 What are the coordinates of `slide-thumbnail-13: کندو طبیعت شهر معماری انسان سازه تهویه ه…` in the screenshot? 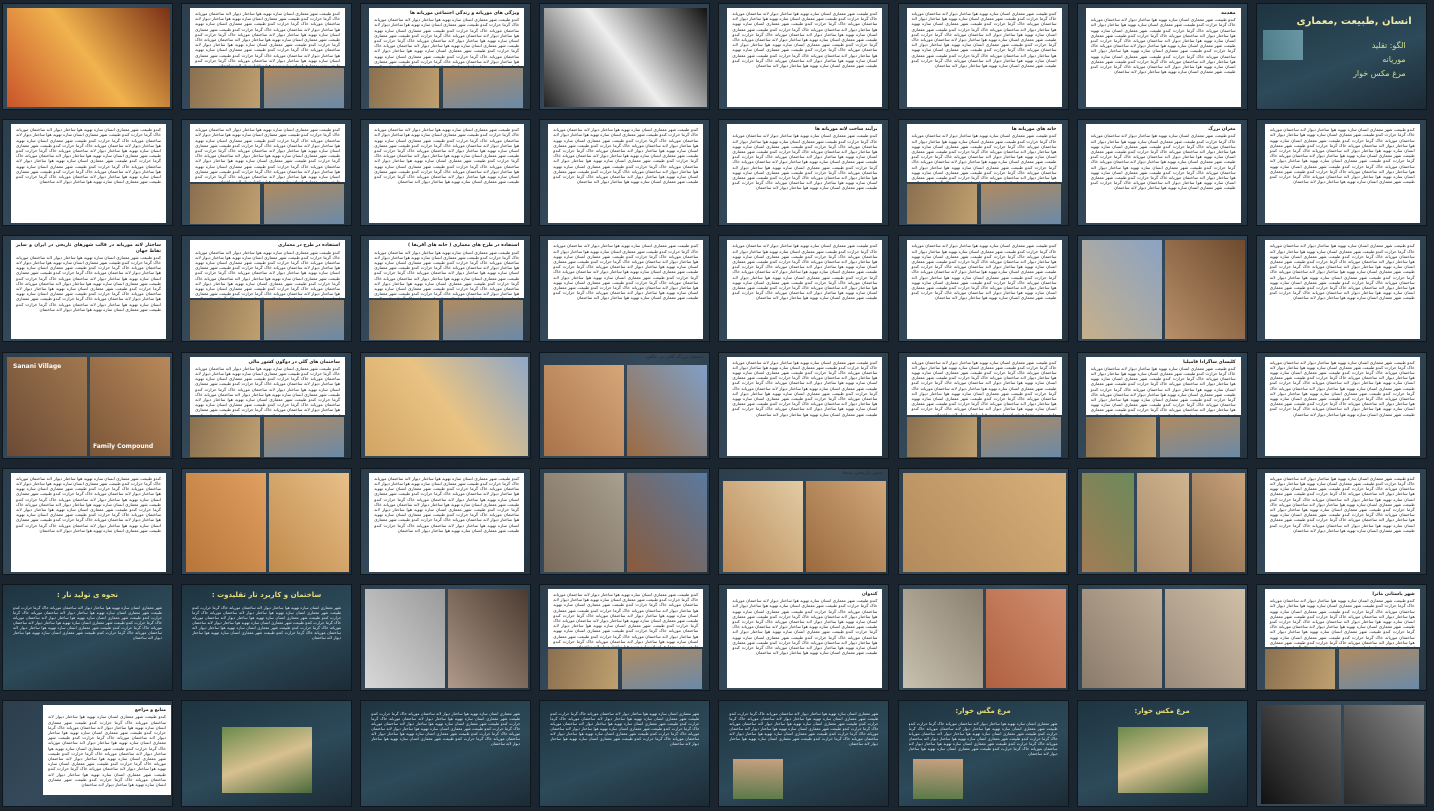 It's located at (625, 173).